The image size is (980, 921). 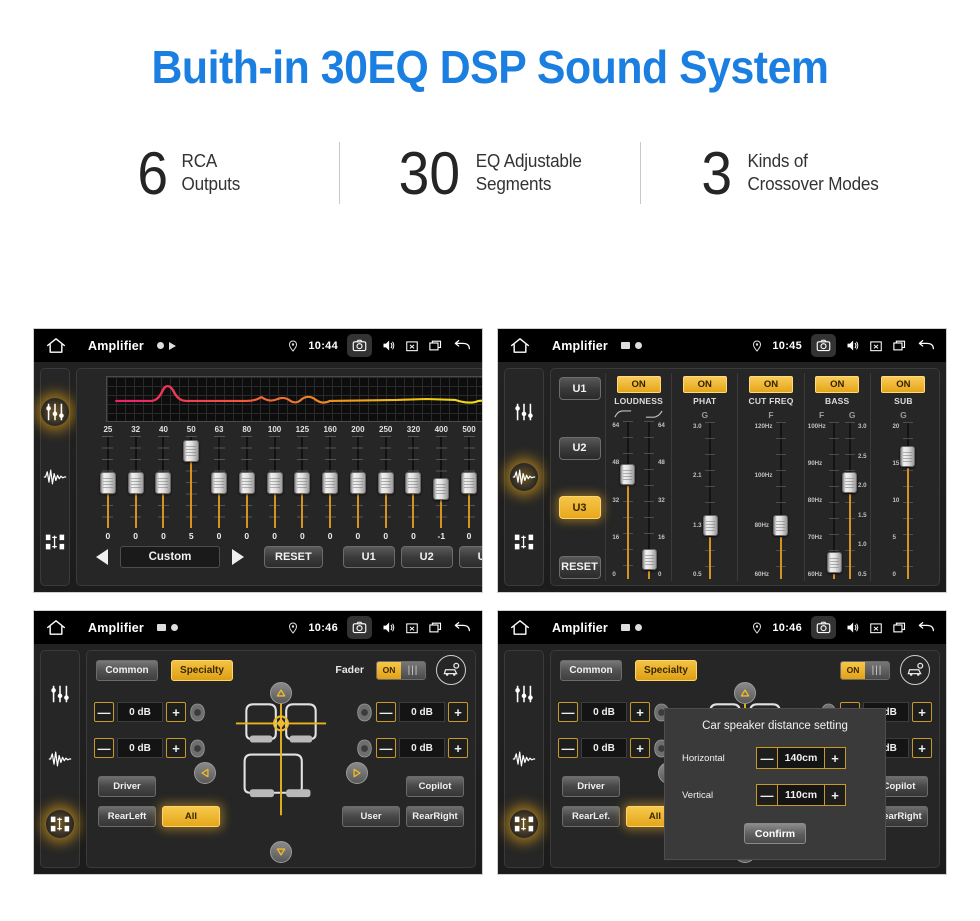 I want to click on preset-name: Custom, so click(x=170, y=557).